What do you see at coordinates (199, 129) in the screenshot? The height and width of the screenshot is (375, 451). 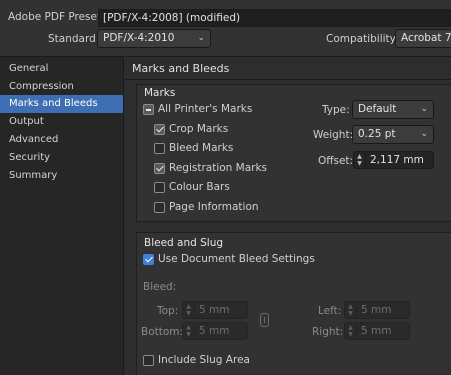 I see `crop-marks-label: Crop Marks` at bounding box center [199, 129].